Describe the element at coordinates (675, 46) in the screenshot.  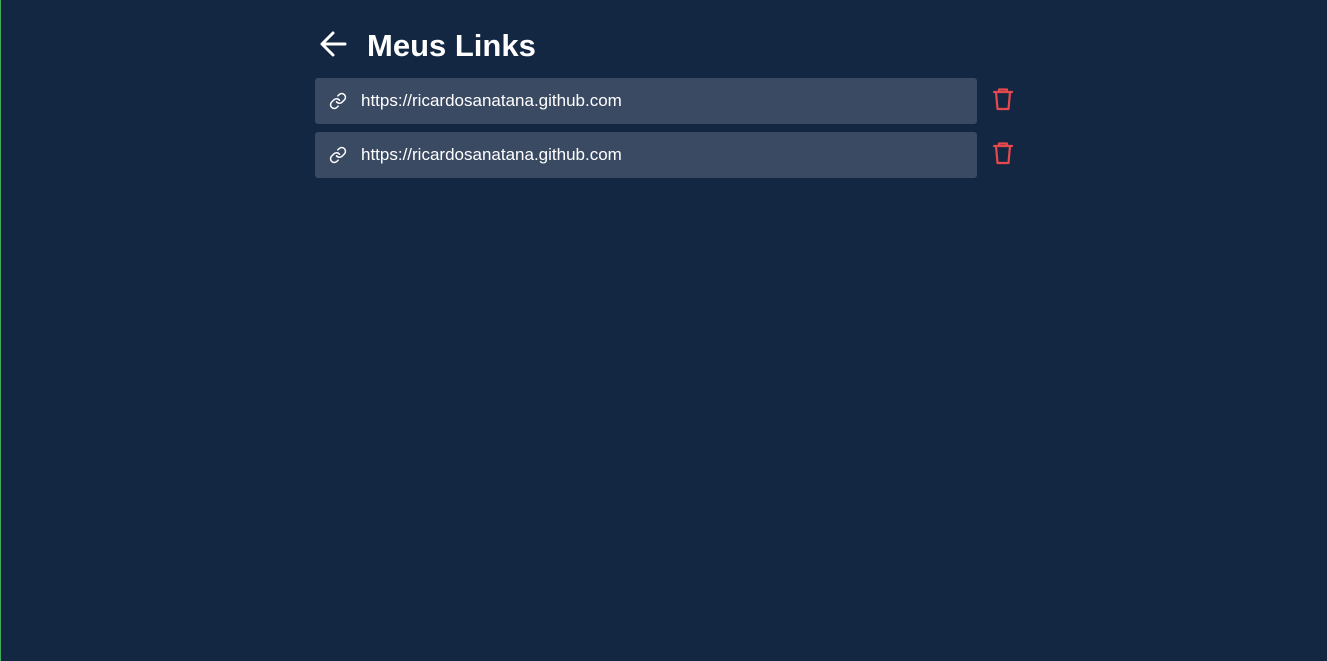
I see `page-header: Meus Links` at that location.